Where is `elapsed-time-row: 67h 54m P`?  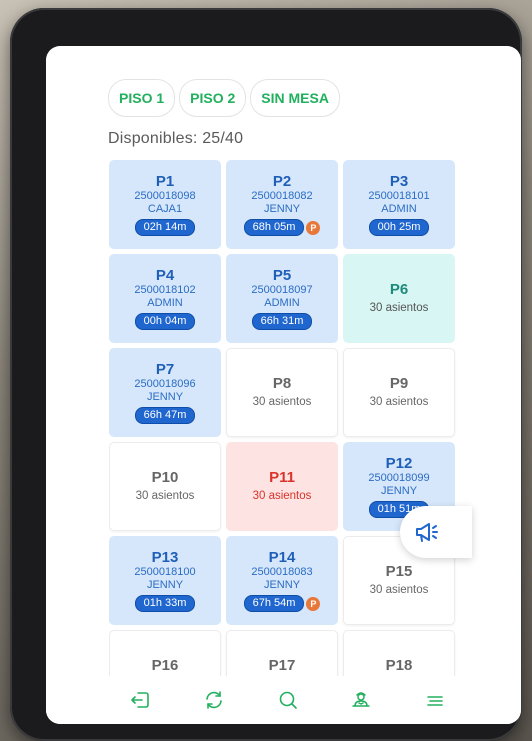 elapsed-time-row: 67h 54m P is located at coordinates (282, 603).